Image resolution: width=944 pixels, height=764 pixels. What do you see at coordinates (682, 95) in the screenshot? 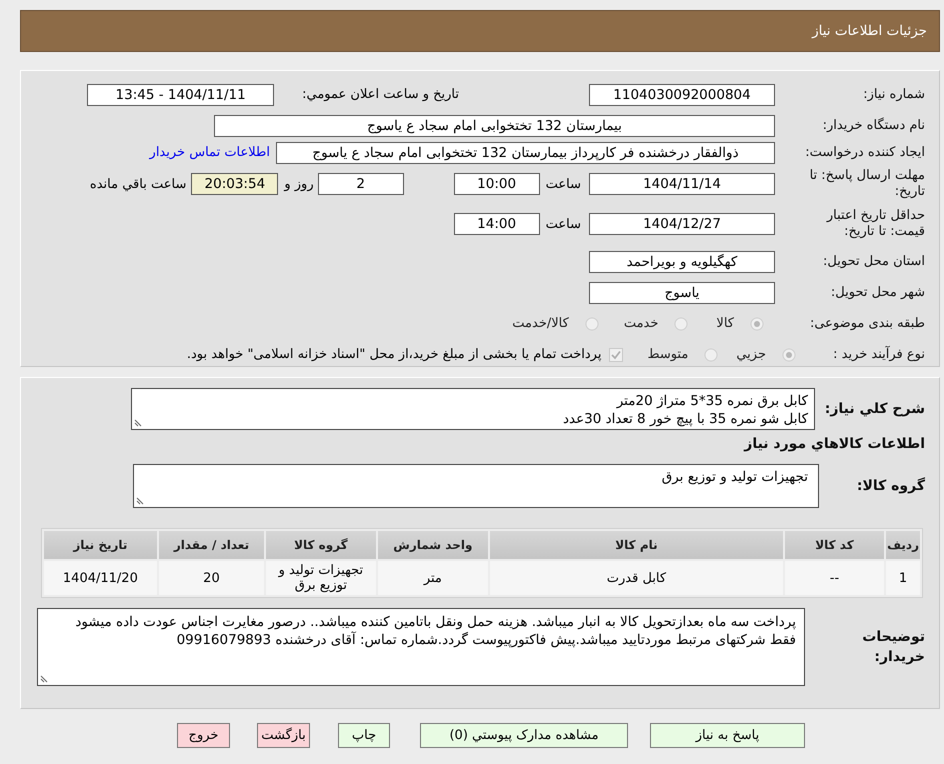
I see `need-number-field: 1104030092000804` at bounding box center [682, 95].